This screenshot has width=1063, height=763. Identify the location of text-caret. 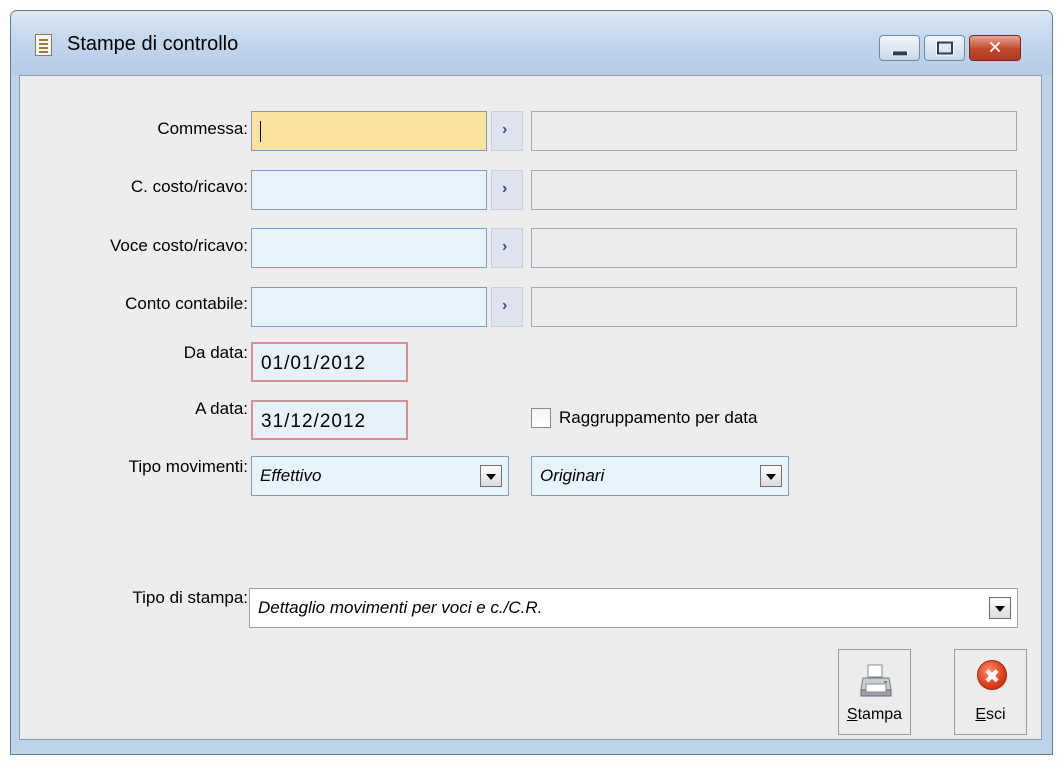
(260, 131).